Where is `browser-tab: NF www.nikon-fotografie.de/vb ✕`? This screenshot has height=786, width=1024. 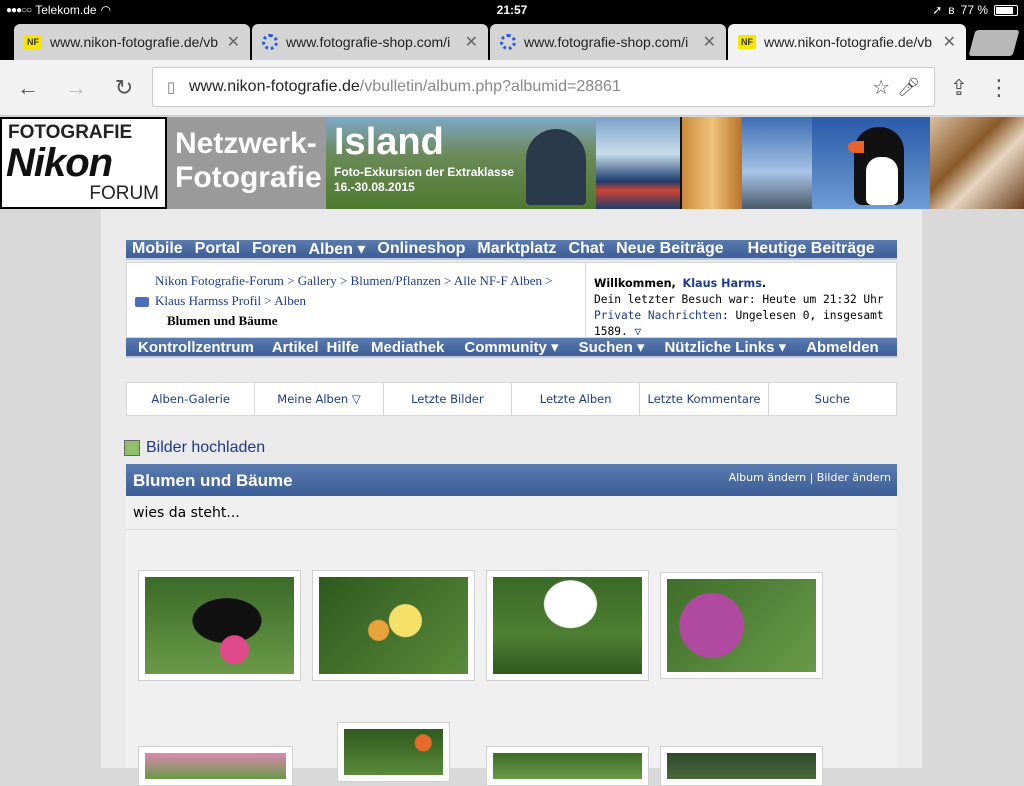 browser-tab: NF www.nikon-fotografie.de/vb ✕ is located at coordinates (132, 42).